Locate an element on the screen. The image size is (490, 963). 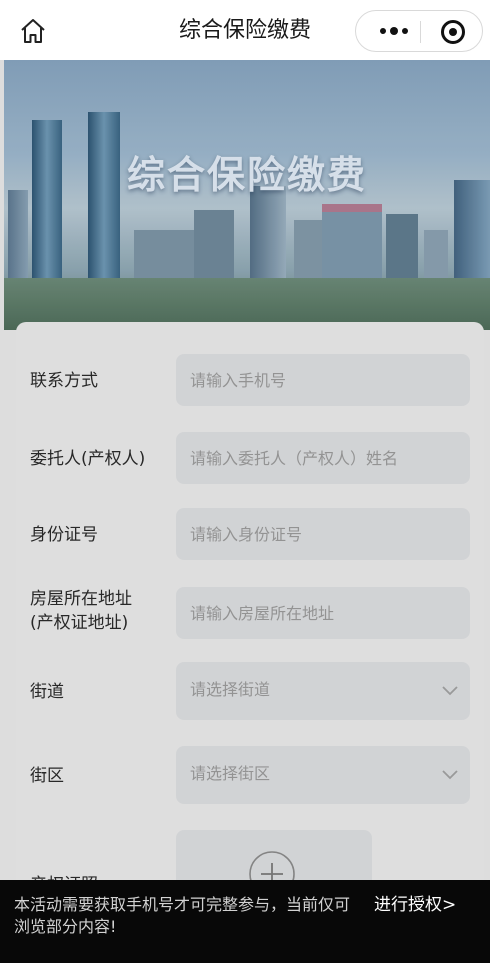
street-label: 街道 is located at coordinates (47, 692).